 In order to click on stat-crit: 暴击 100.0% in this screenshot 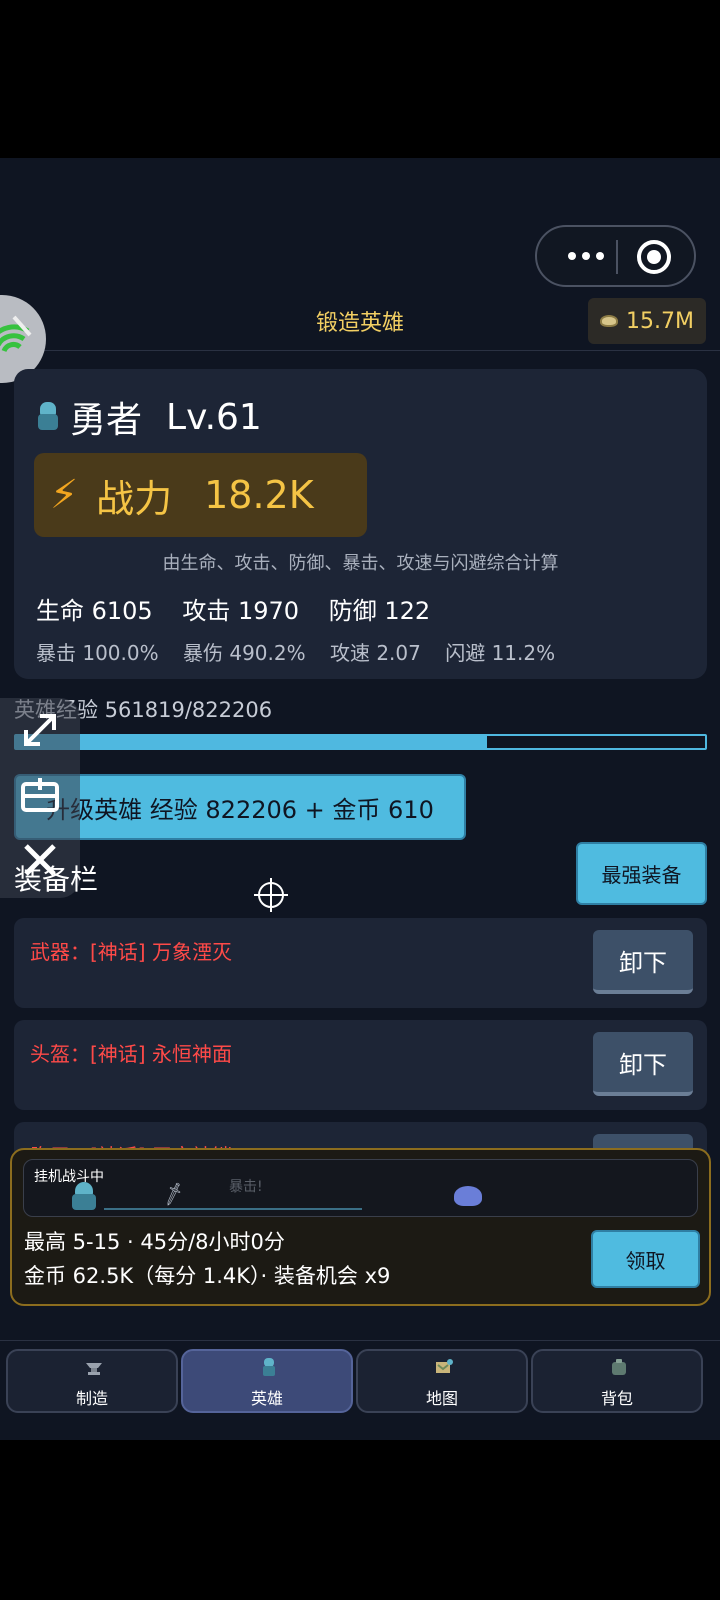, I will do `click(97, 653)`.